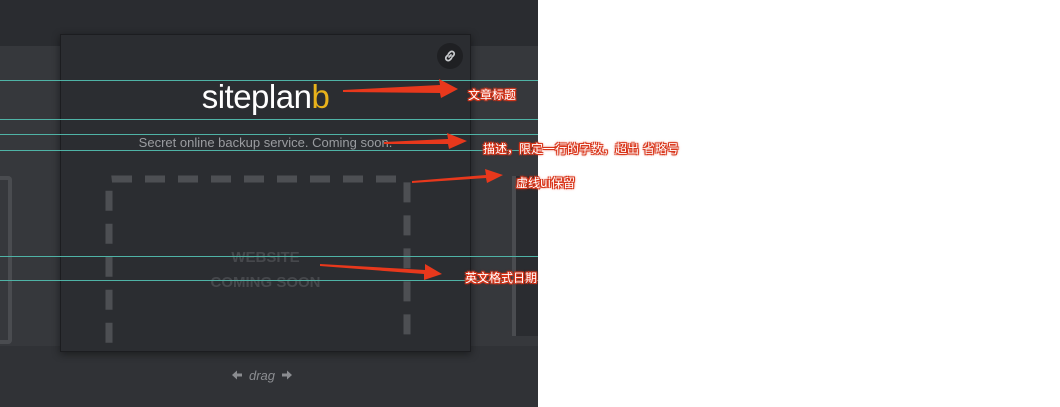 This screenshot has width=1060, height=407. I want to click on site-title-main: siteplan, so click(256, 96).